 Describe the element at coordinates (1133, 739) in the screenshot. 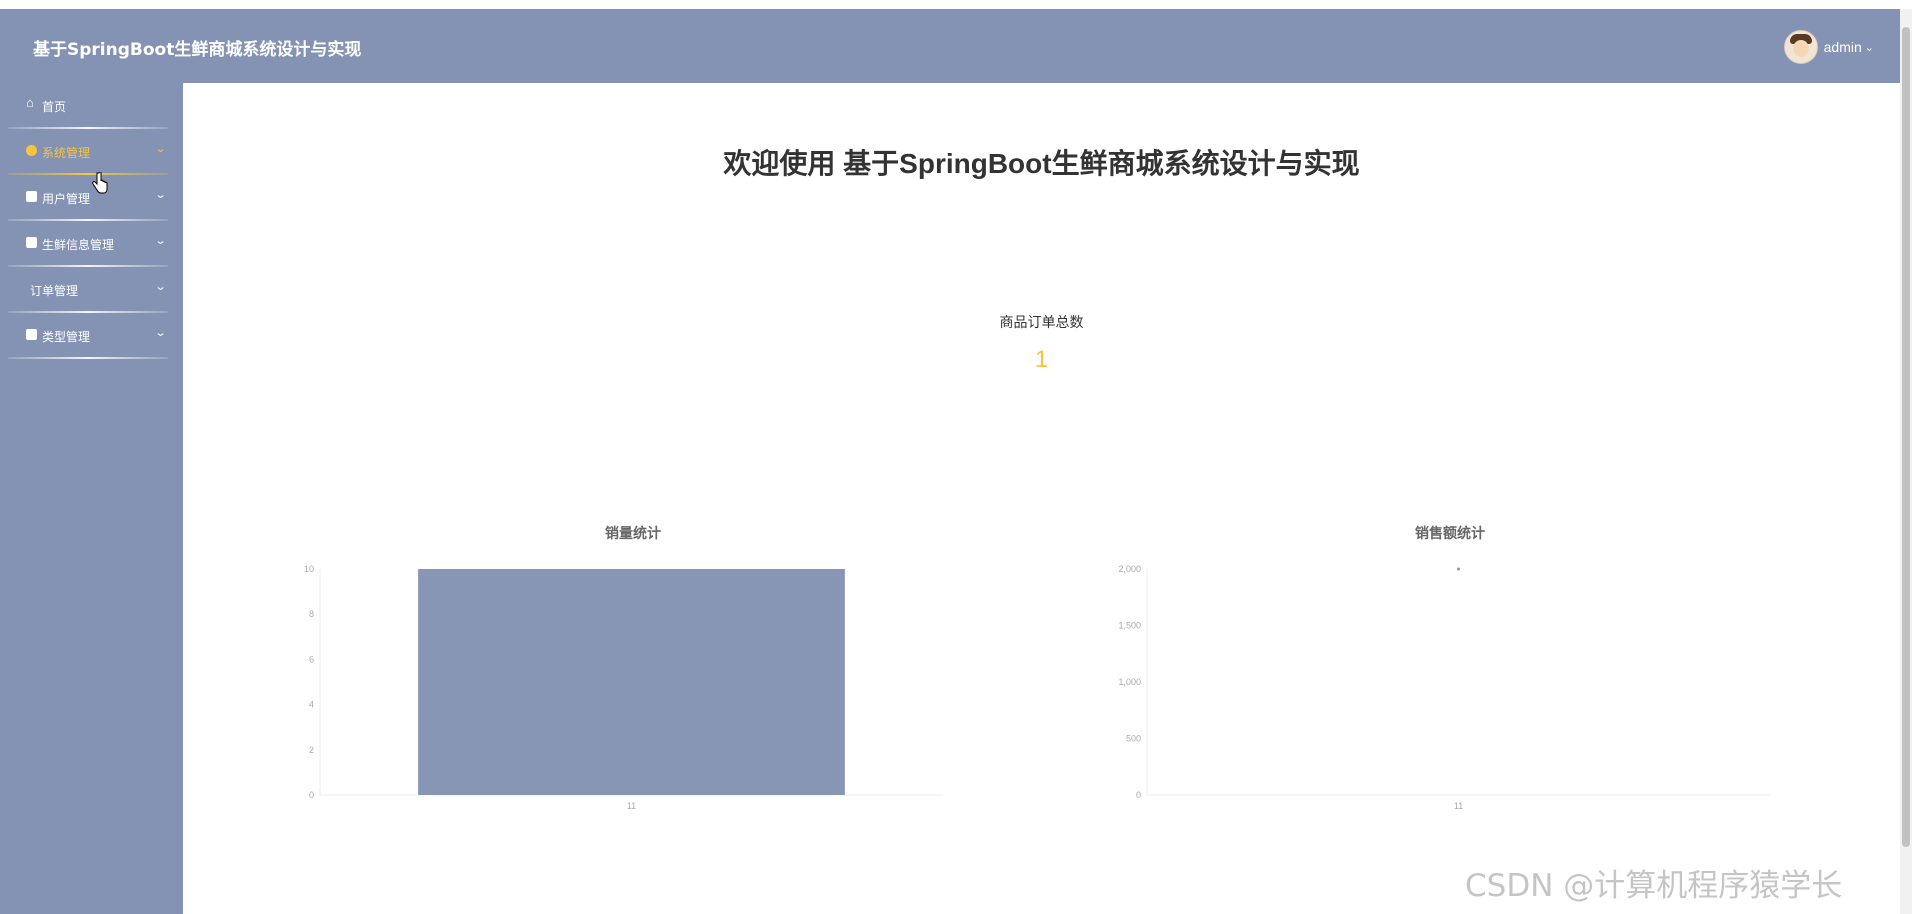

I see `y-tick-label: 500` at that location.